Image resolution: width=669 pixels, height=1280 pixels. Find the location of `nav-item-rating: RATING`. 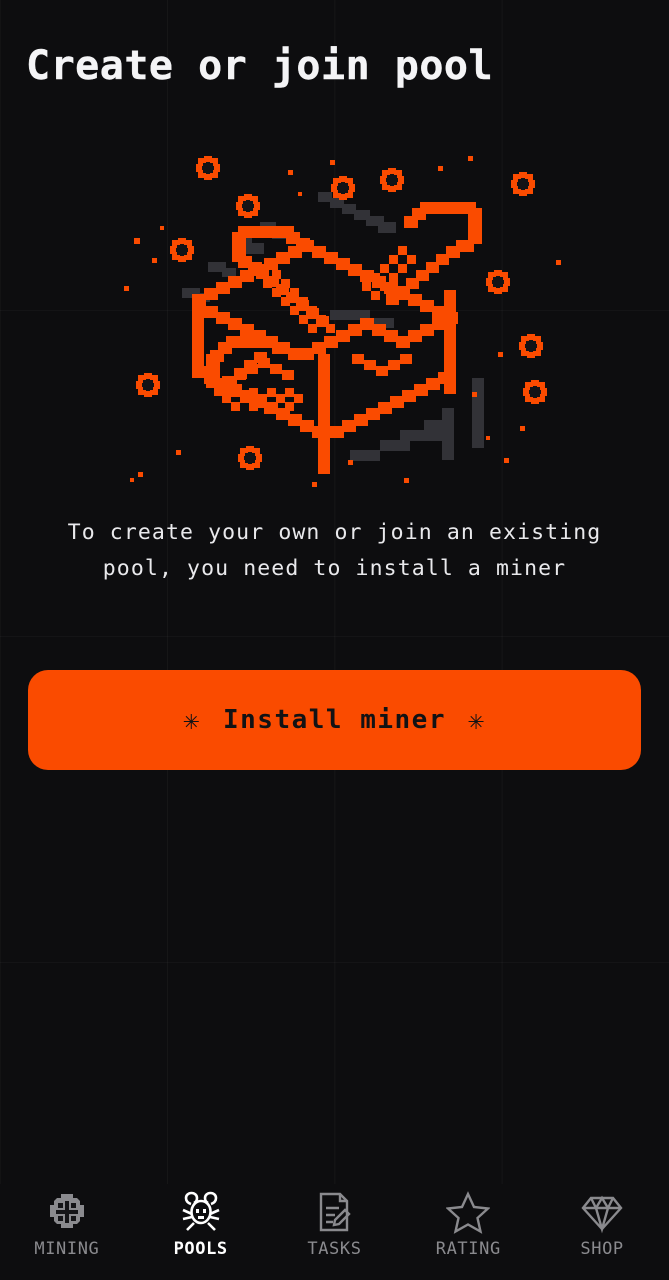

nav-item-rating: RATING is located at coordinates (468, 1224).